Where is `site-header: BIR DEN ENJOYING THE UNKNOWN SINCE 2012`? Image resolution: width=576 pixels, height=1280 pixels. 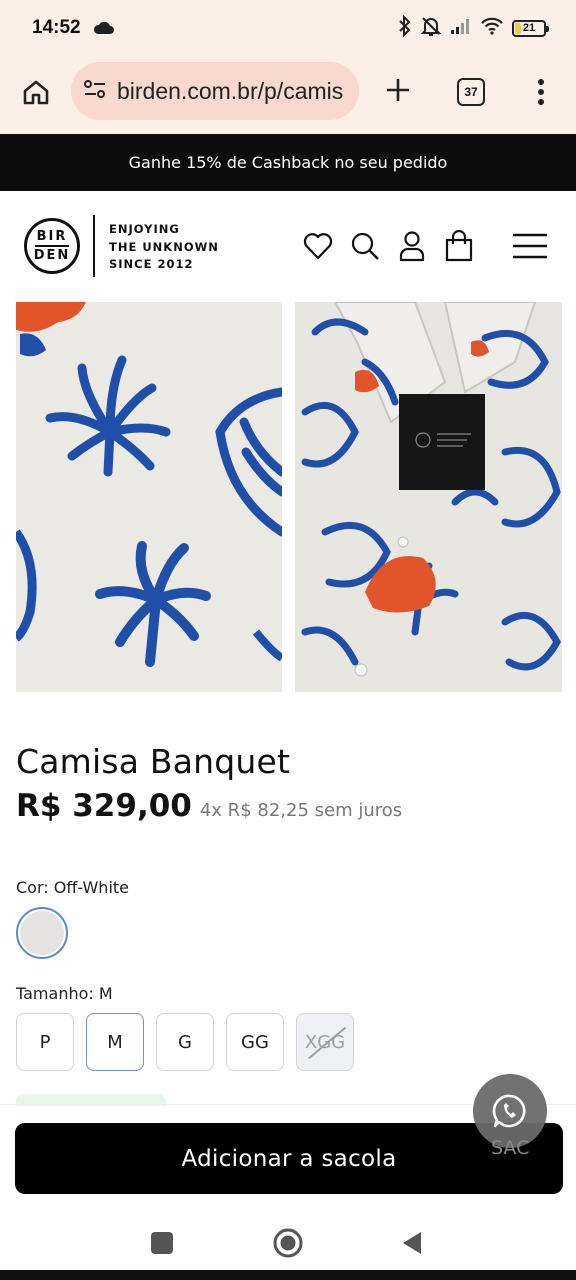 site-header: BIR DEN ENJOYING THE UNKNOWN SINCE 2012 is located at coordinates (288, 246).